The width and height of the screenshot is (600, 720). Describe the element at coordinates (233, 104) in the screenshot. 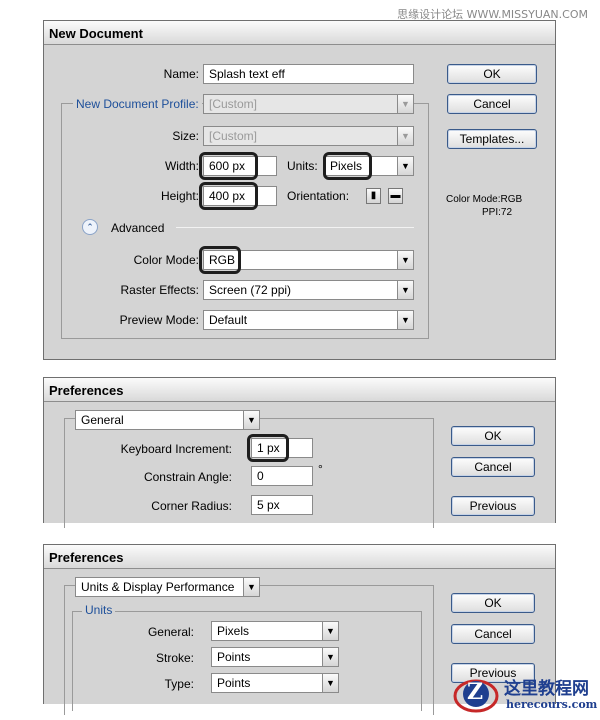

I see `profile-value: [Custom]` at that location.